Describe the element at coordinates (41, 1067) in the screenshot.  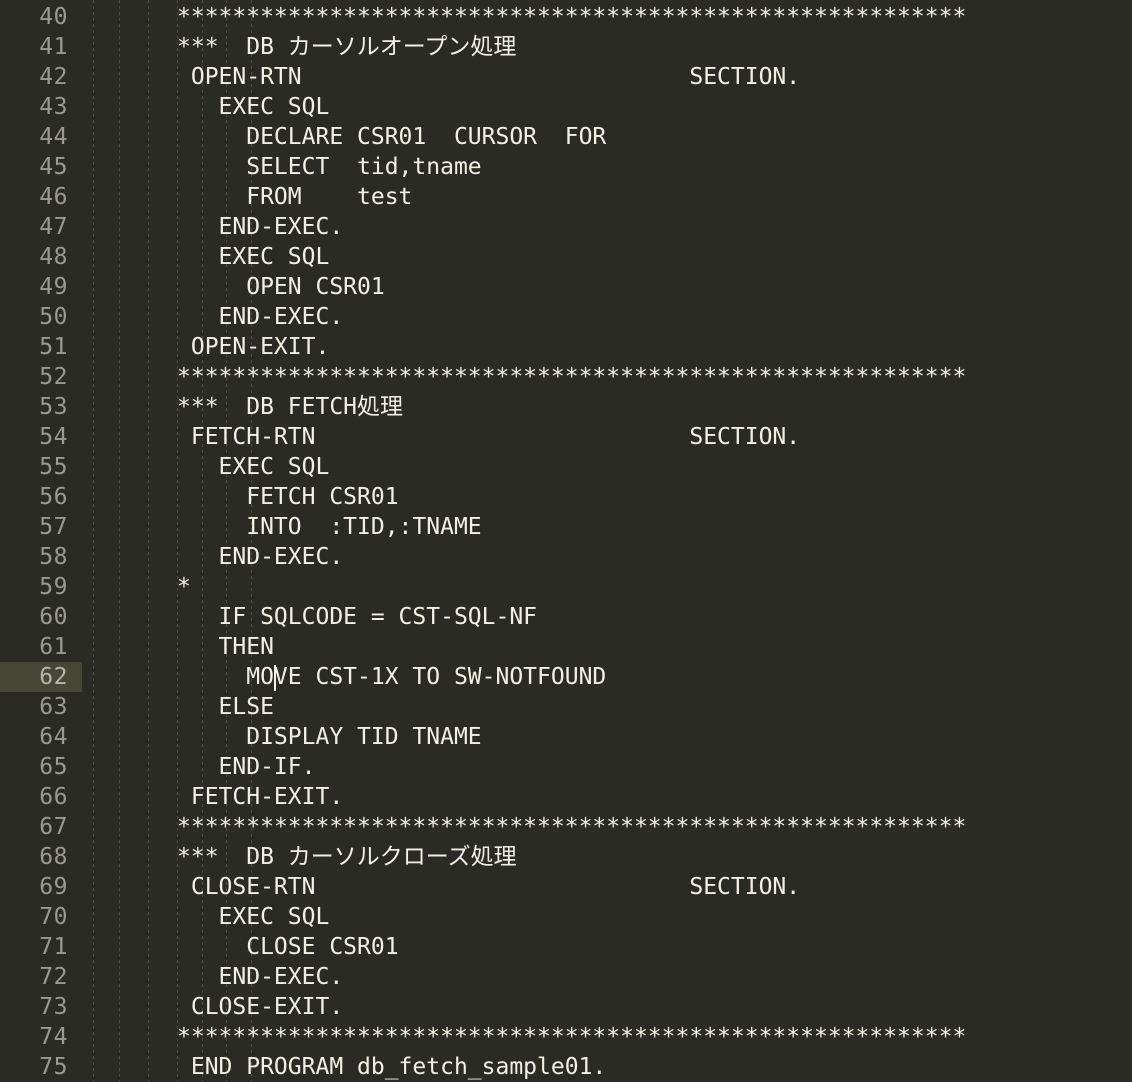
I see `line-number: 75` at that location.